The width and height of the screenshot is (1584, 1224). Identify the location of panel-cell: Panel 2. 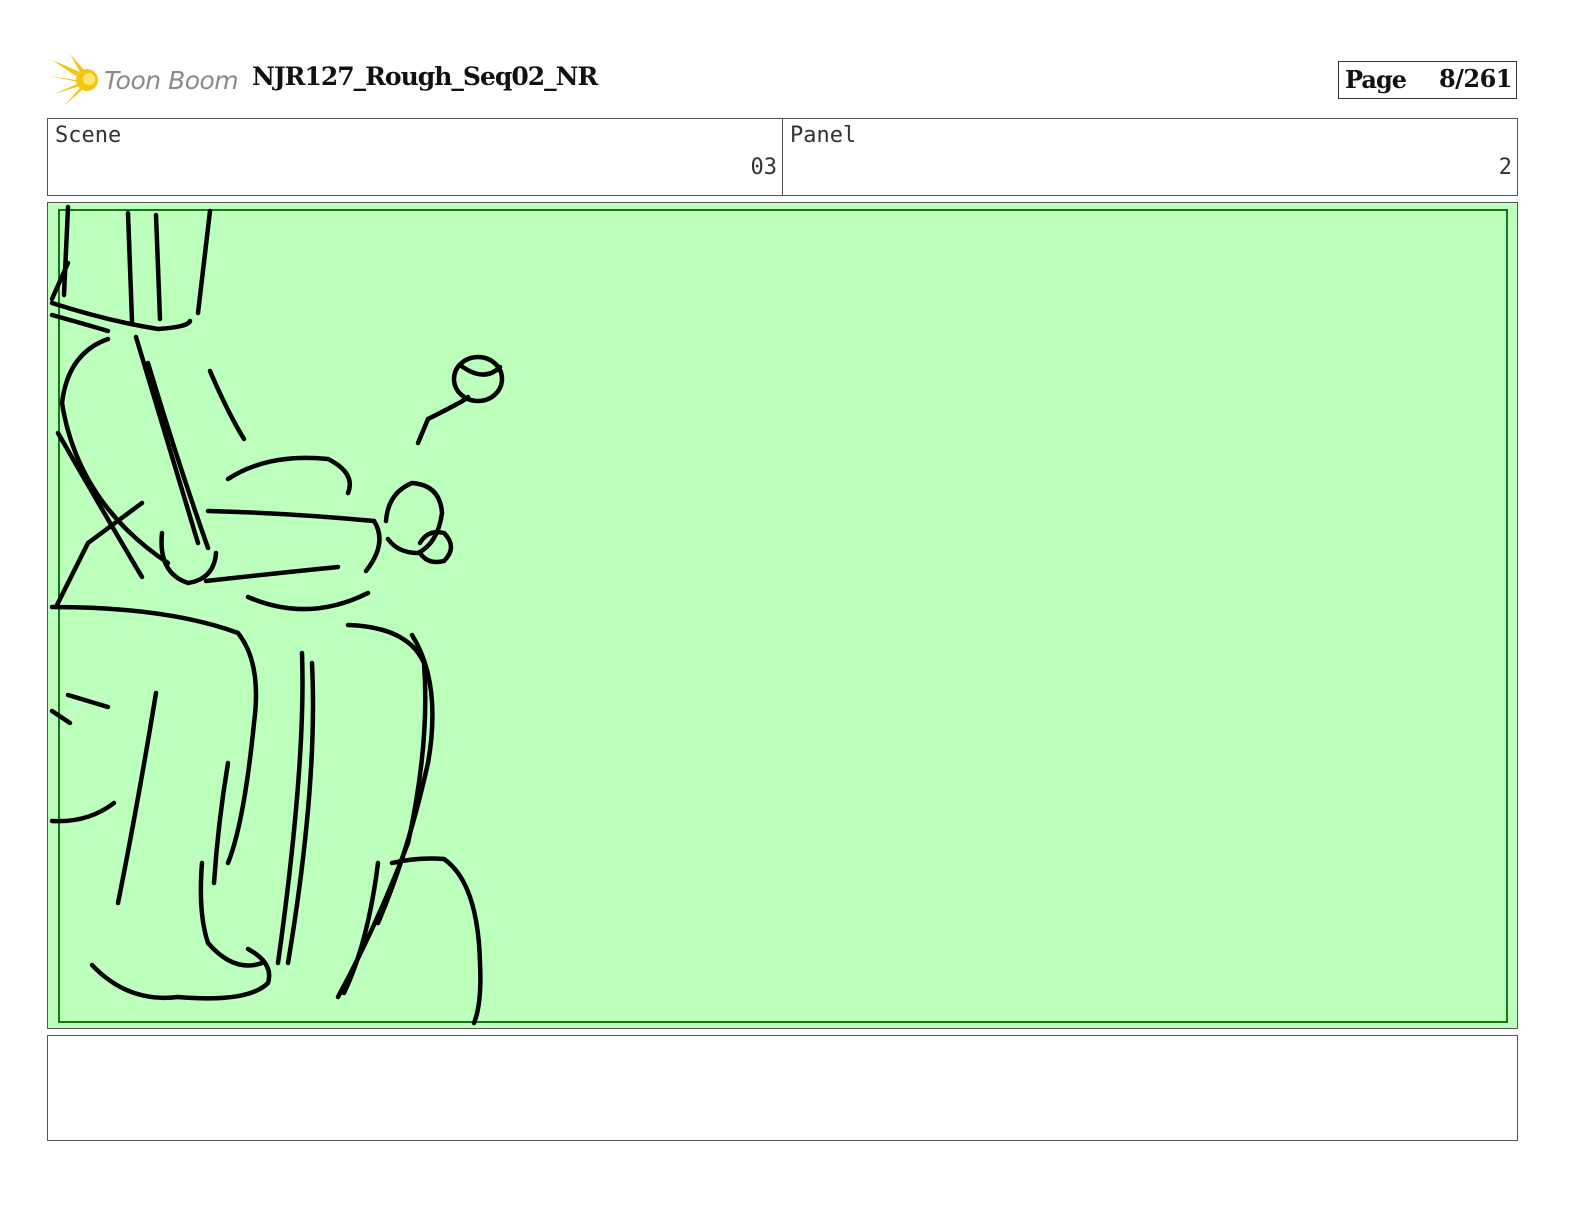
(1150, 157).